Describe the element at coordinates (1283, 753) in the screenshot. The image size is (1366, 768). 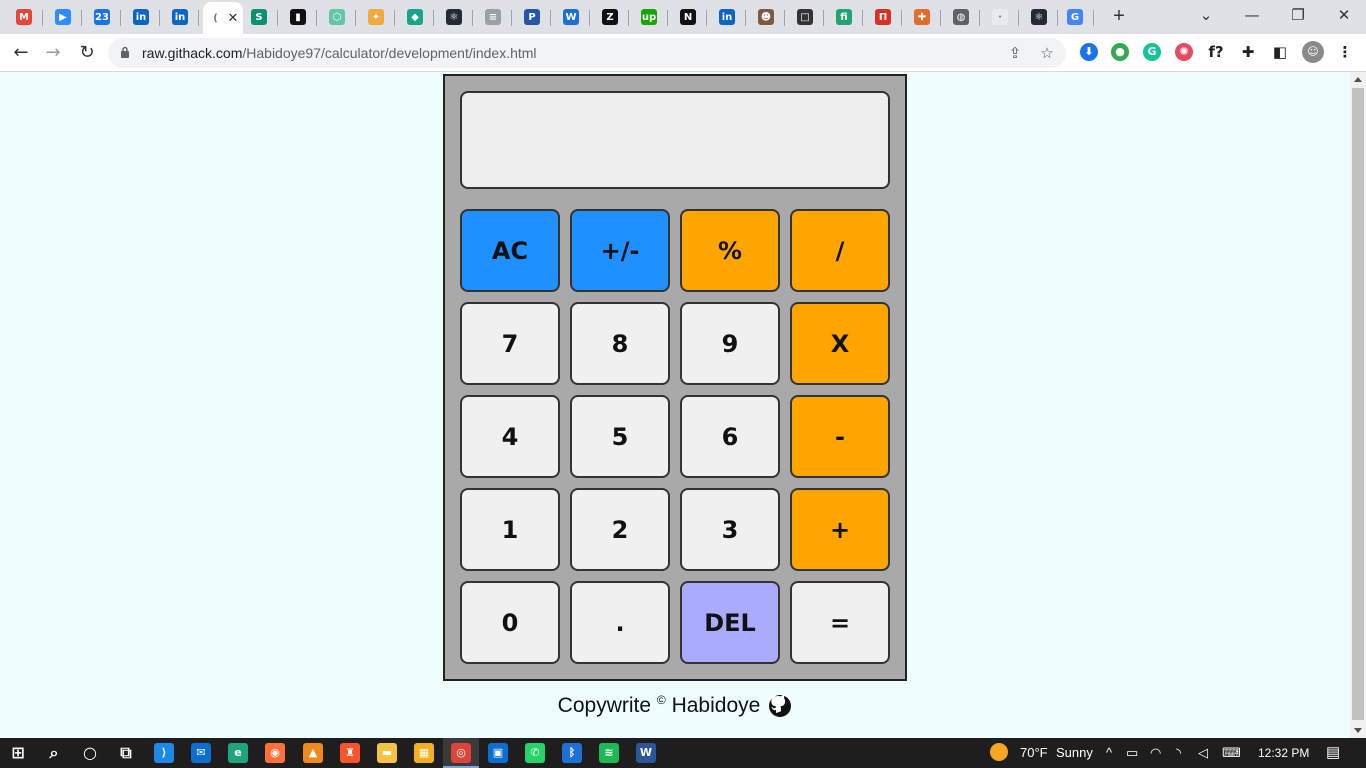
I see `clock: 12:32 PM` at that location.